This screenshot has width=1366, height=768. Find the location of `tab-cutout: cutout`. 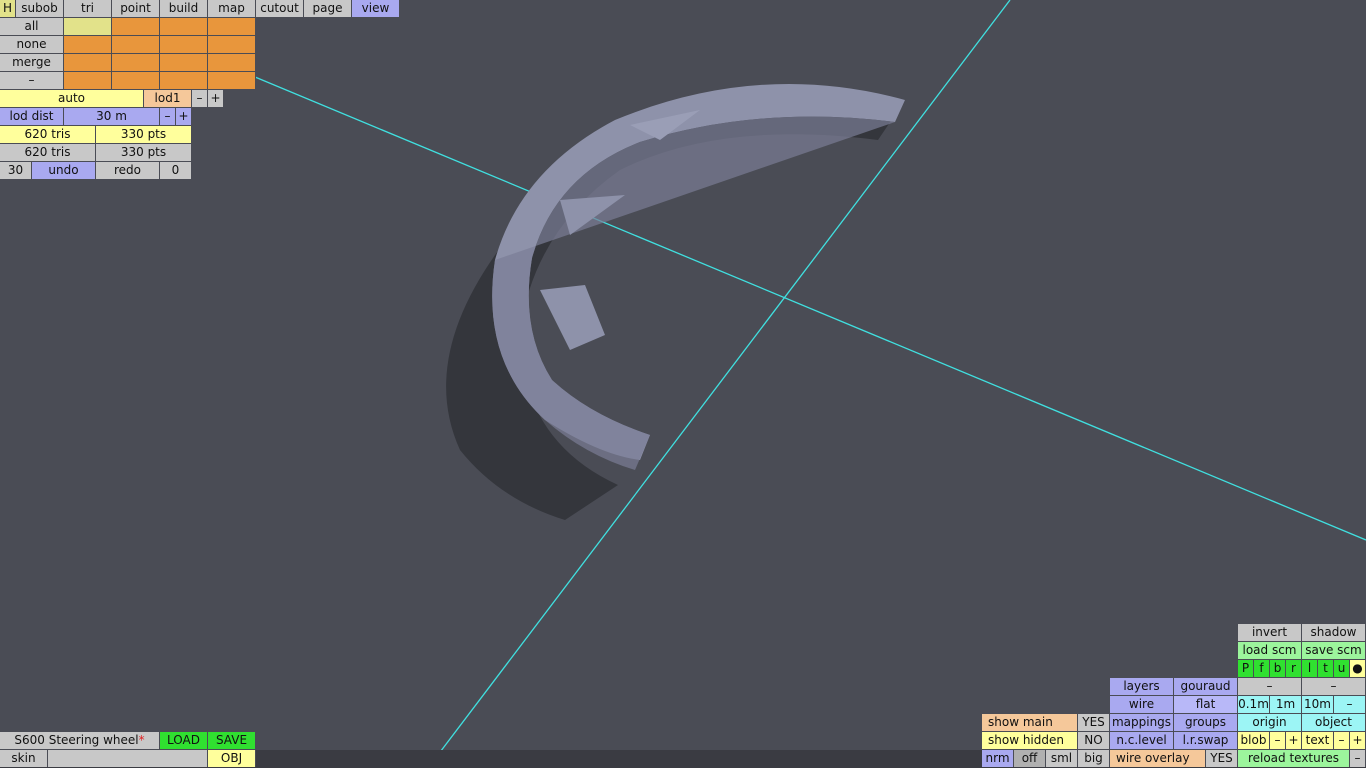

tab-cutout: cutout is located at coordinates (280, 8).